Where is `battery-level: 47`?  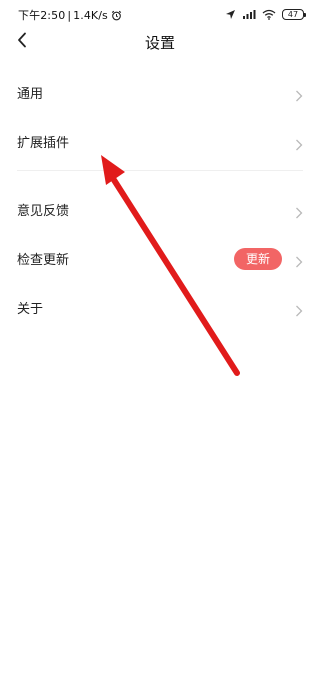
battery-level: 47 is located at coordinates (293, 14).